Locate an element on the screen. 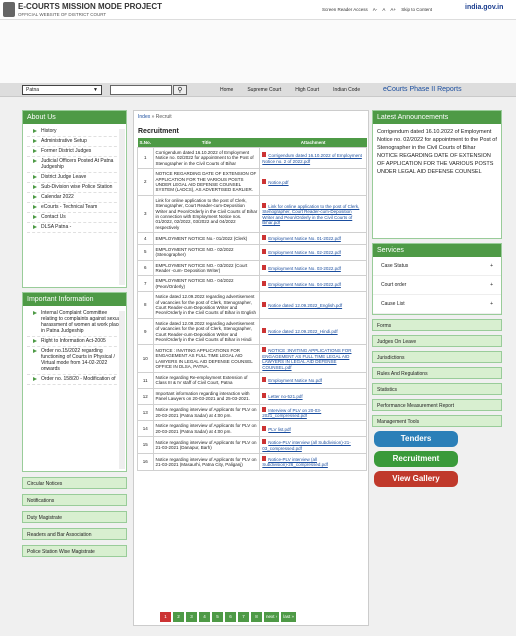 The width and height of the screenshot is (516, 636). page-7: 7 is located at coordinates (243, 617).